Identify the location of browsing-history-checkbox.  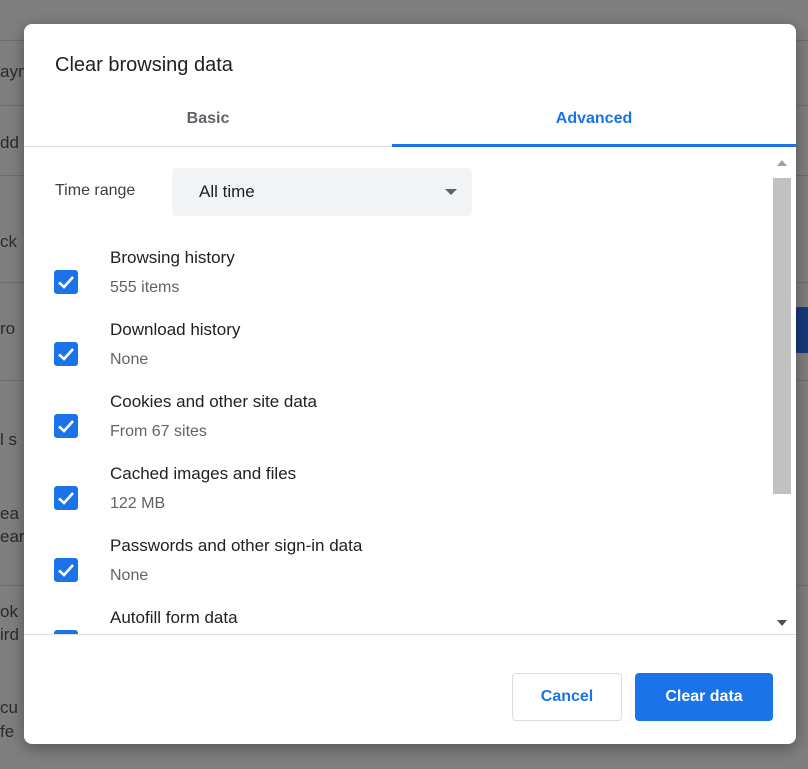
(66, 282).